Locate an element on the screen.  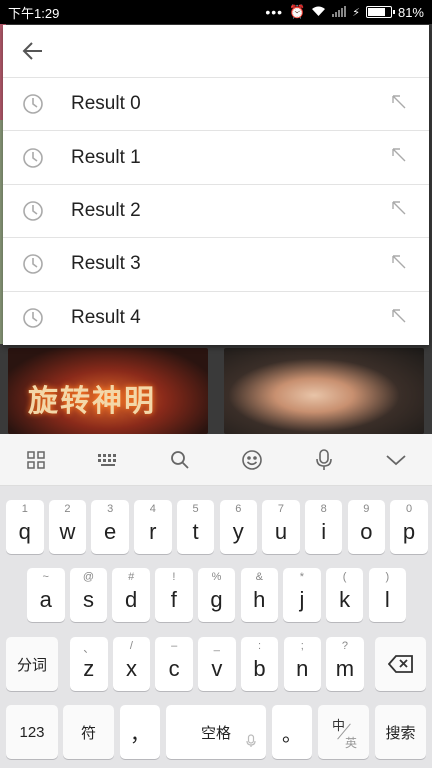
number-mode-key: 123 is located at coordinates (32, 732).